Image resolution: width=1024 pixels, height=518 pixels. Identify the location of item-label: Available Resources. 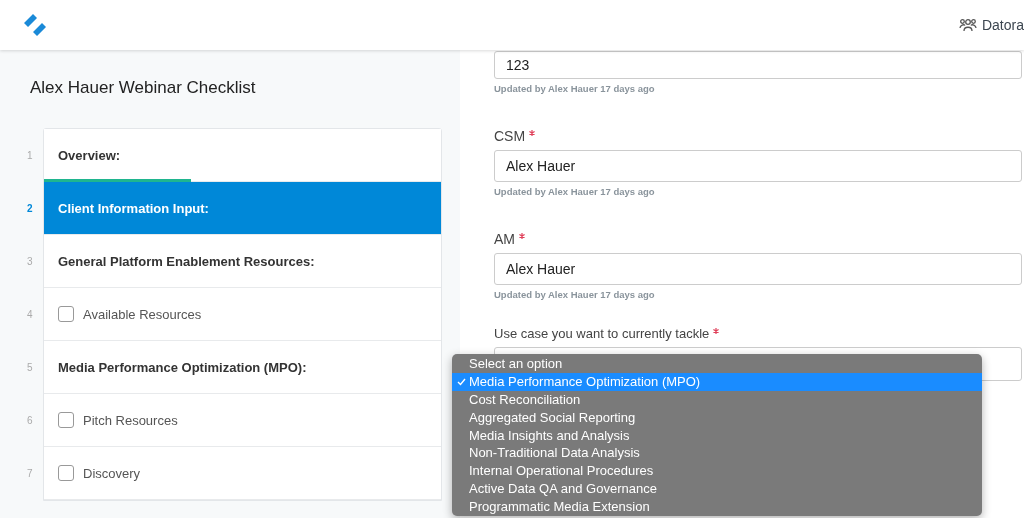
(142, 314).